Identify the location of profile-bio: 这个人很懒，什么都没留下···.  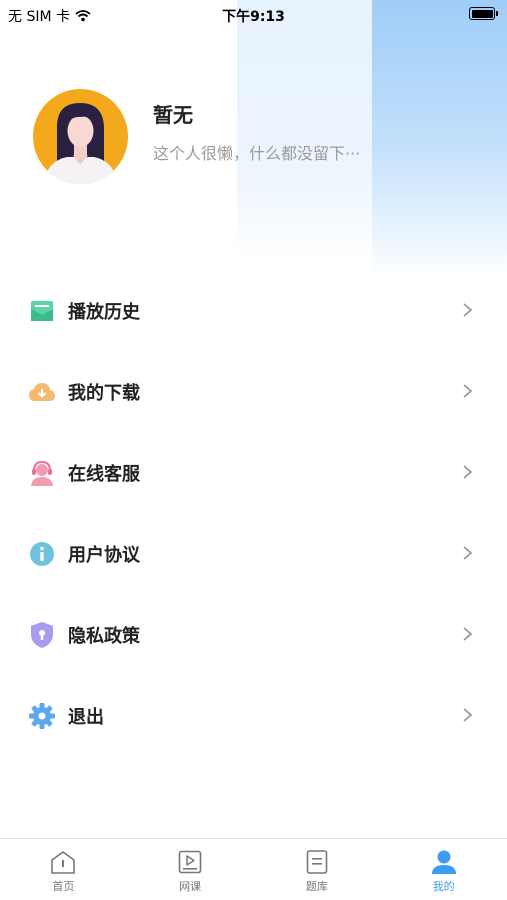
(257, 153).